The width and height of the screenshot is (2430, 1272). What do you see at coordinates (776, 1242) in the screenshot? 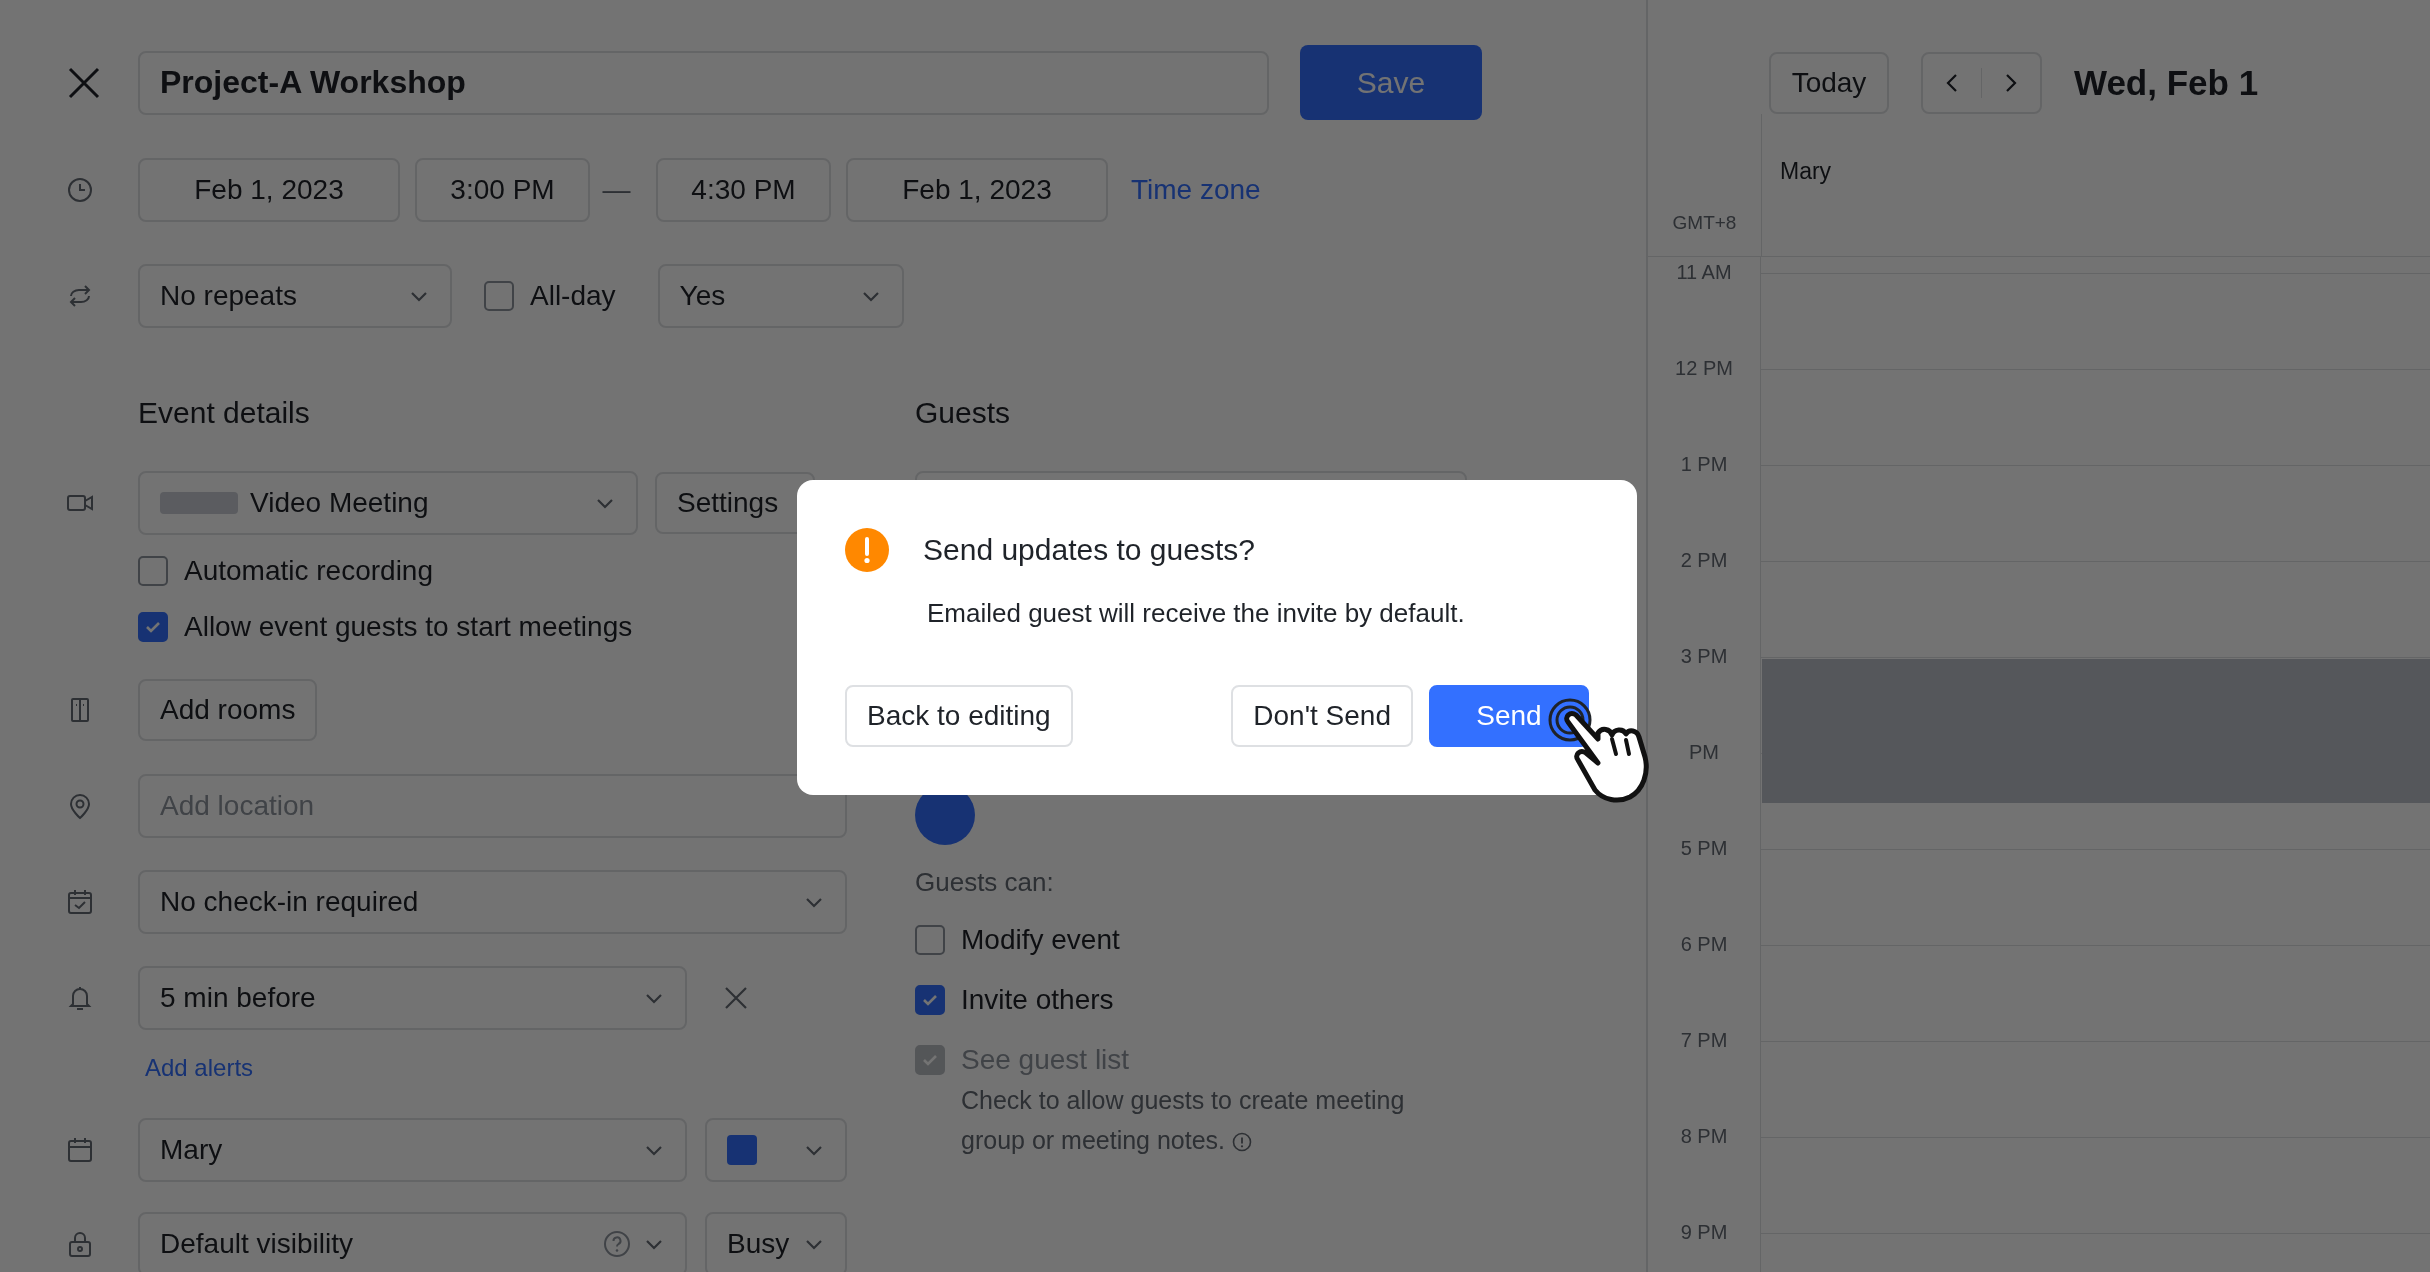
I see `availability-select: Busy` at bounding box center [776, 1242].